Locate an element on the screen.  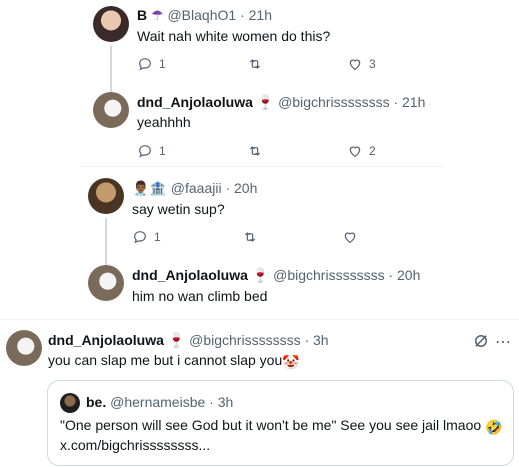
display-name: B is located at coordinates (142, 15).